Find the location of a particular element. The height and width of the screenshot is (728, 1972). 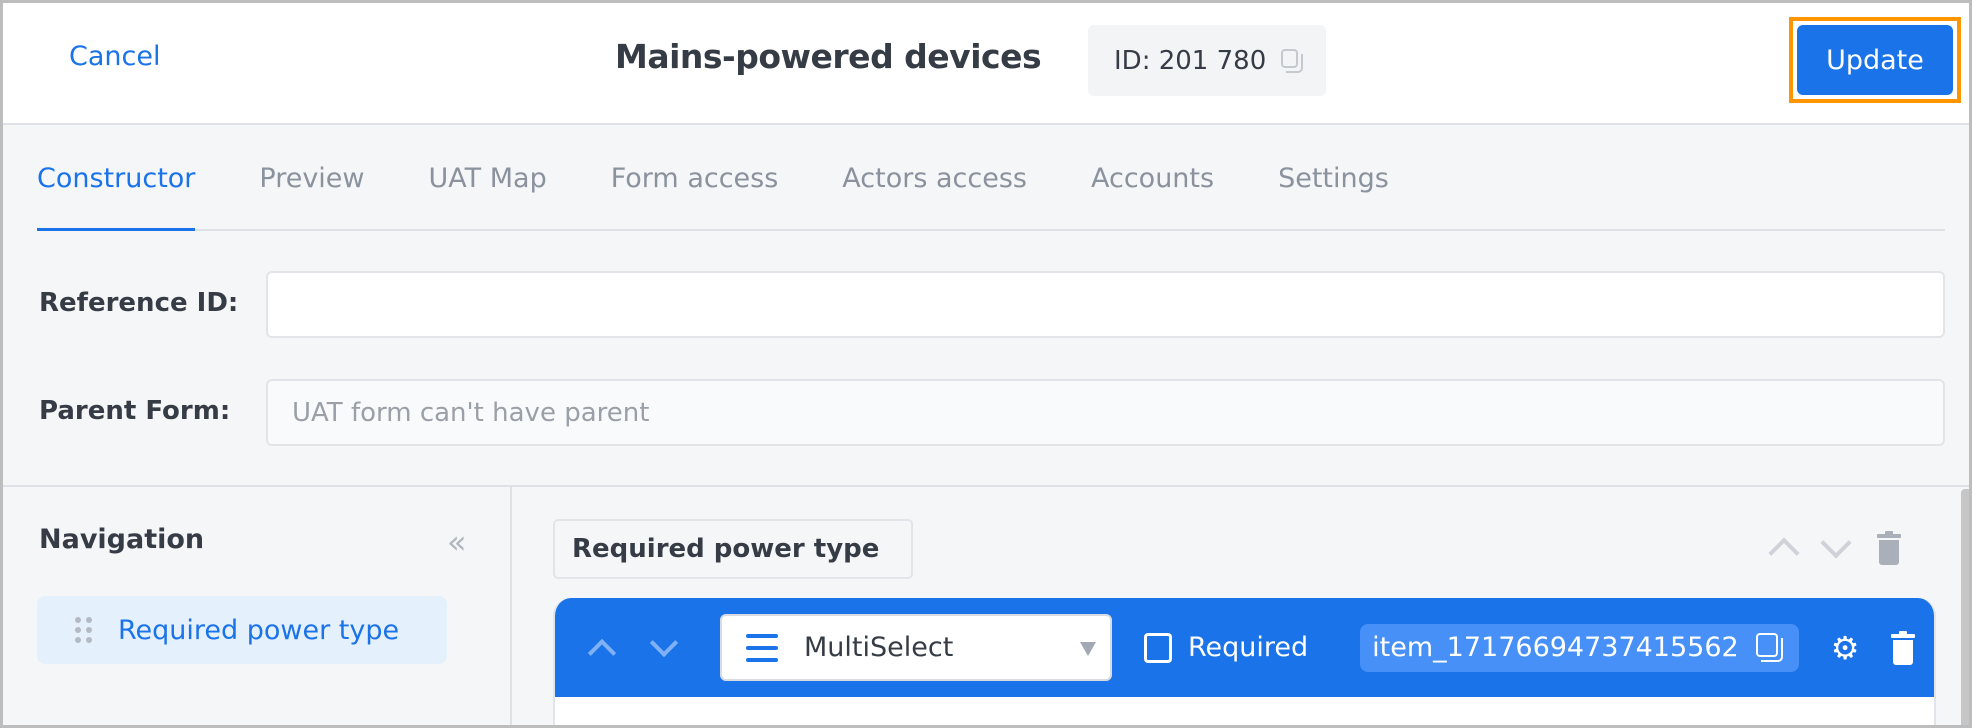

update-button: Update is located at coordinates (1875, 60).